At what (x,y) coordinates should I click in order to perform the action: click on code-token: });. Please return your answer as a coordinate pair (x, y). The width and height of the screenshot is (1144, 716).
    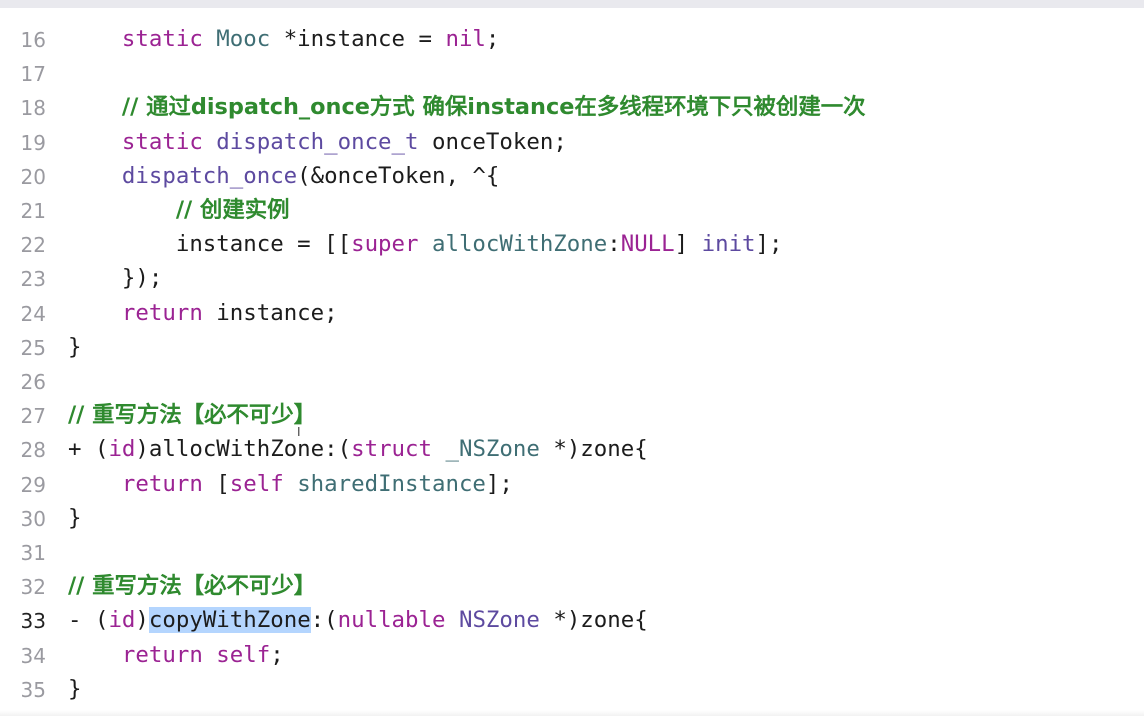
    Looking at the image, I should click on (115, 278).